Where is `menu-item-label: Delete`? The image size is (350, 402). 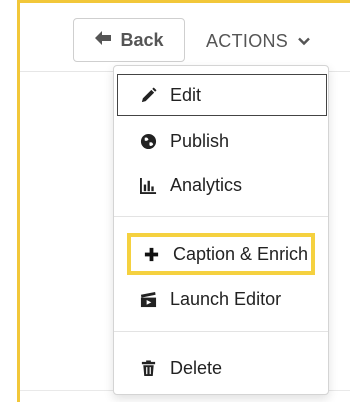
menu-item-label: Delete is located at coordinates (196, 367).